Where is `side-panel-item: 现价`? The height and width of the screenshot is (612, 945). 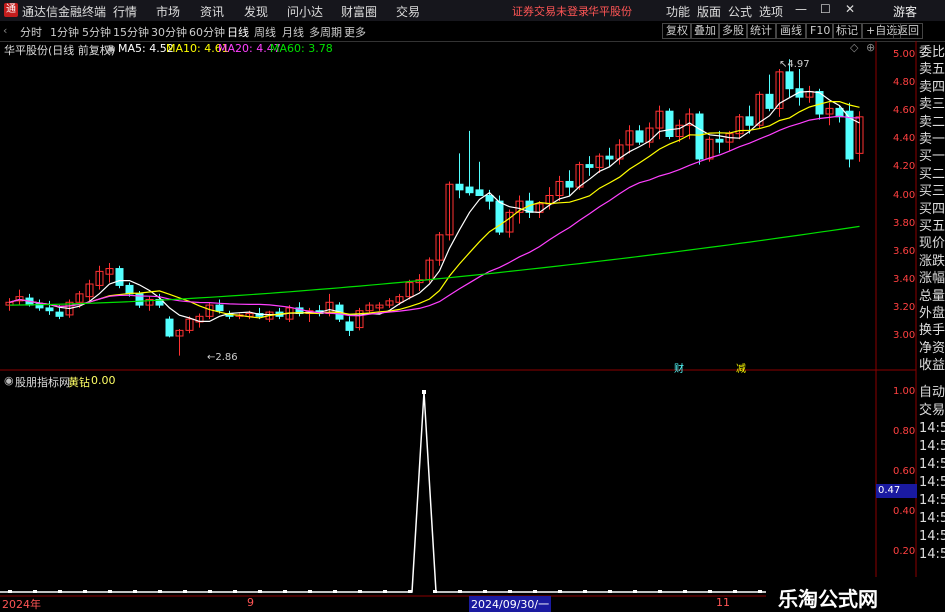 side-panel-item: 现价 is located at coordinates (932, 244).